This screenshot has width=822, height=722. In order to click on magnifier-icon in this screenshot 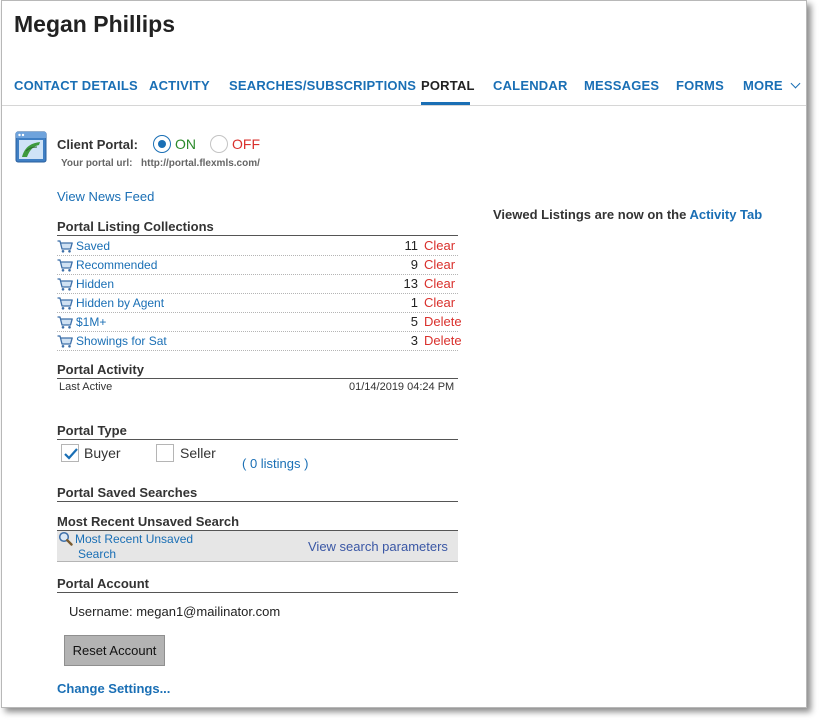, I will do `click(65, 538)`.